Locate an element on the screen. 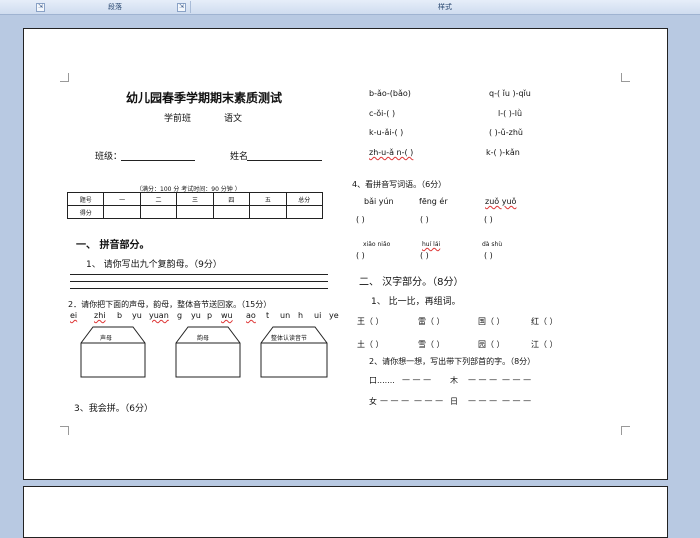  table-cell: 五 is located at coordinates (268, 199).